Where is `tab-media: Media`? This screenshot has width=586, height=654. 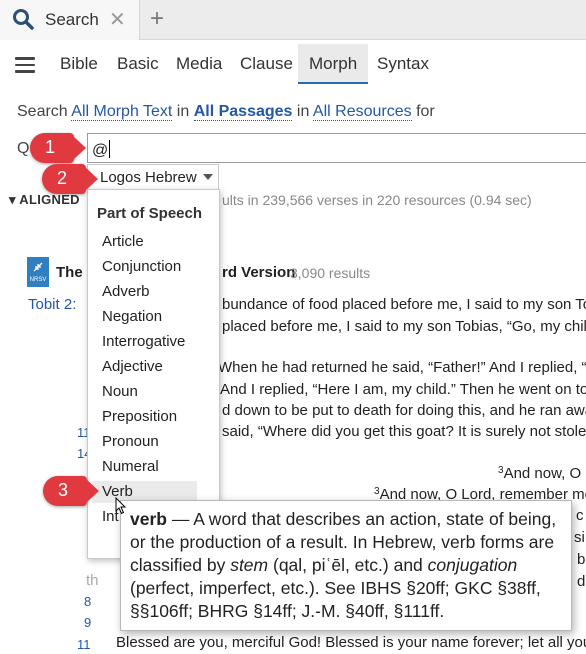 tab-media: Media is located at coordinates (199, 64).